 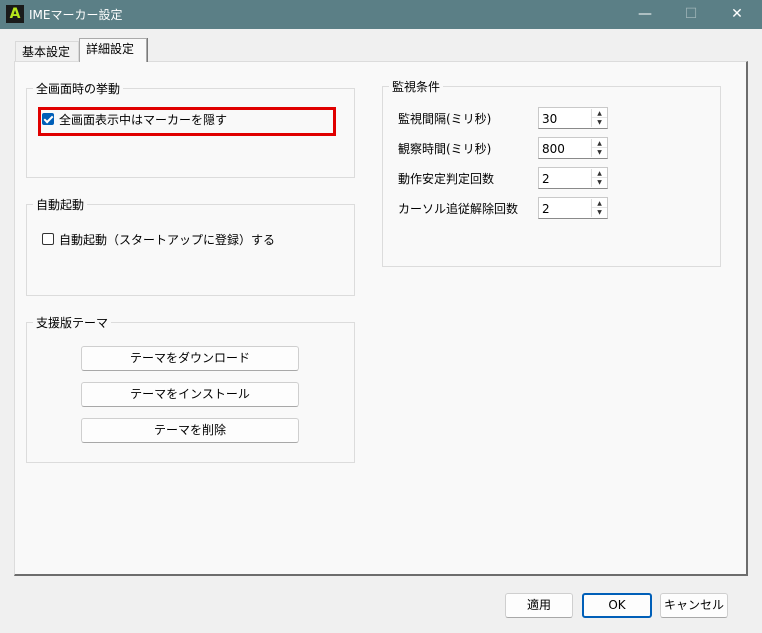 I want to click on cursor-release-spinner: 2 ▲ ▼, so click(x=573, y=208).